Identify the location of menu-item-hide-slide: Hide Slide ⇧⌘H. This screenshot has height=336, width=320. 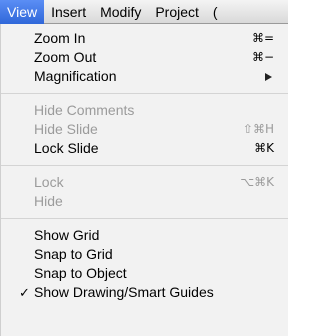
(144, 129).